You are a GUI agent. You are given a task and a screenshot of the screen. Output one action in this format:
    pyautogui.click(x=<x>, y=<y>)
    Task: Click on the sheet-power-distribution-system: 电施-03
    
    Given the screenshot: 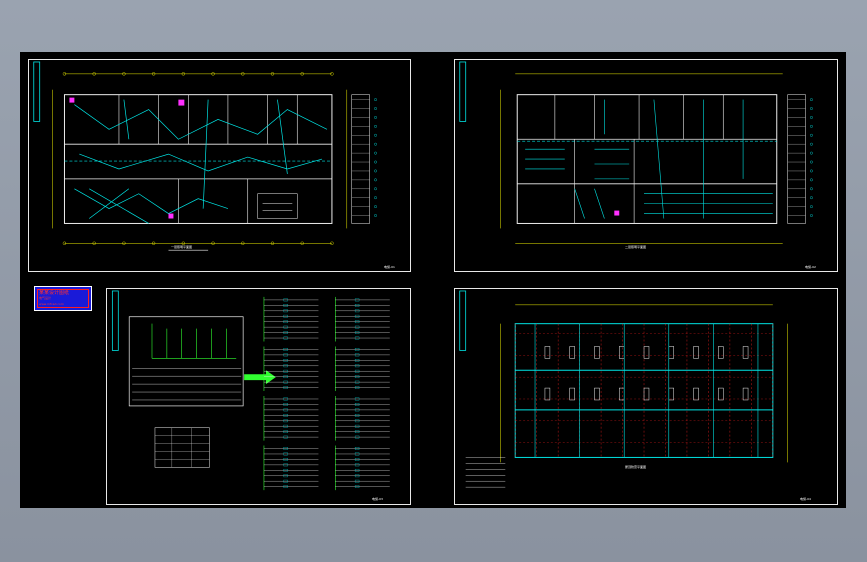 What is the action you would take?
    pyautogui.click(x=258, y=396)
    